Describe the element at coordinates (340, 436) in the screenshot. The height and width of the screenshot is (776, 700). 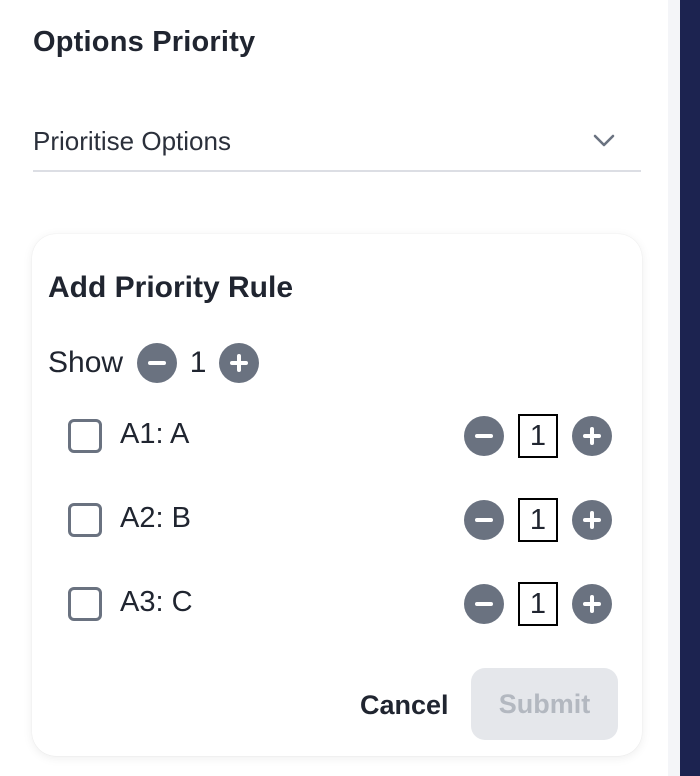
I see `option-row-a1: A1: A 1` at that location.